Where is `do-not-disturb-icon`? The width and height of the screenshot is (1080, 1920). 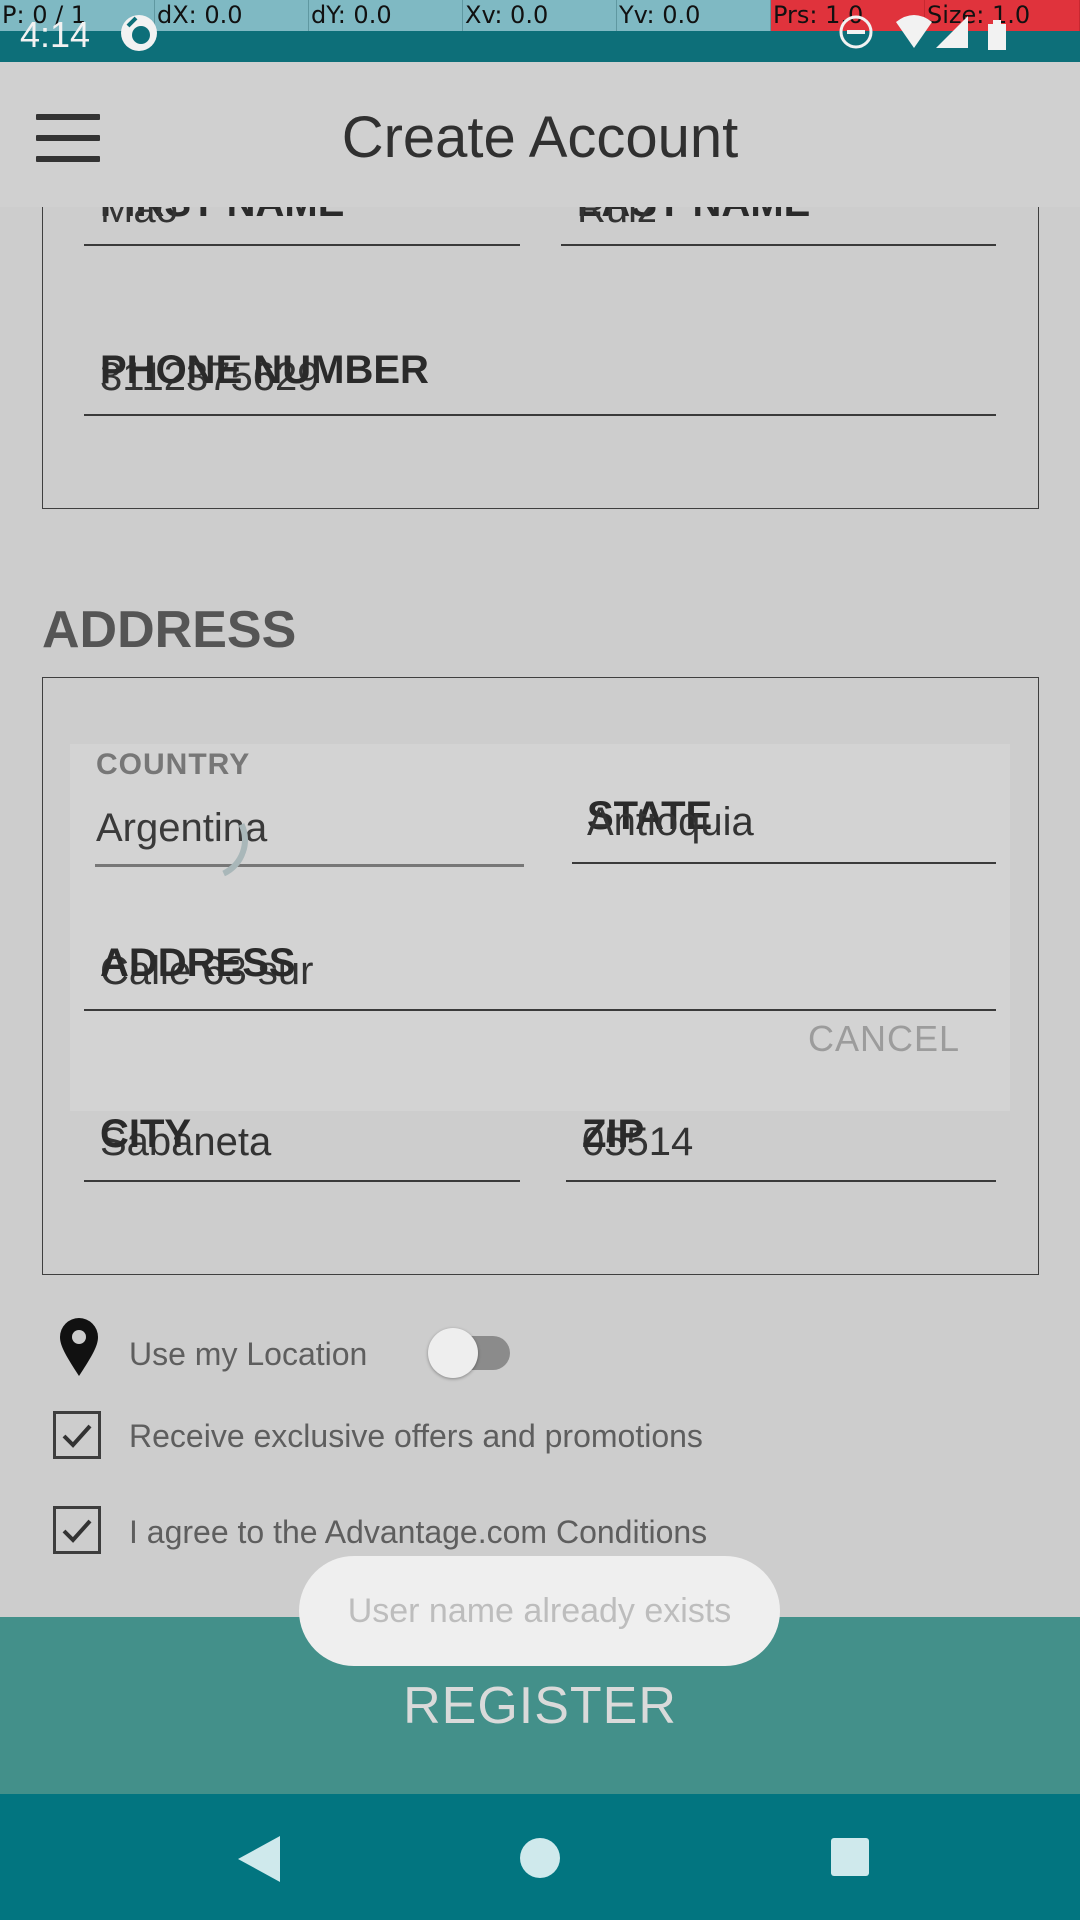
do-not-disturb-icon is located at coordinates (856, 32).